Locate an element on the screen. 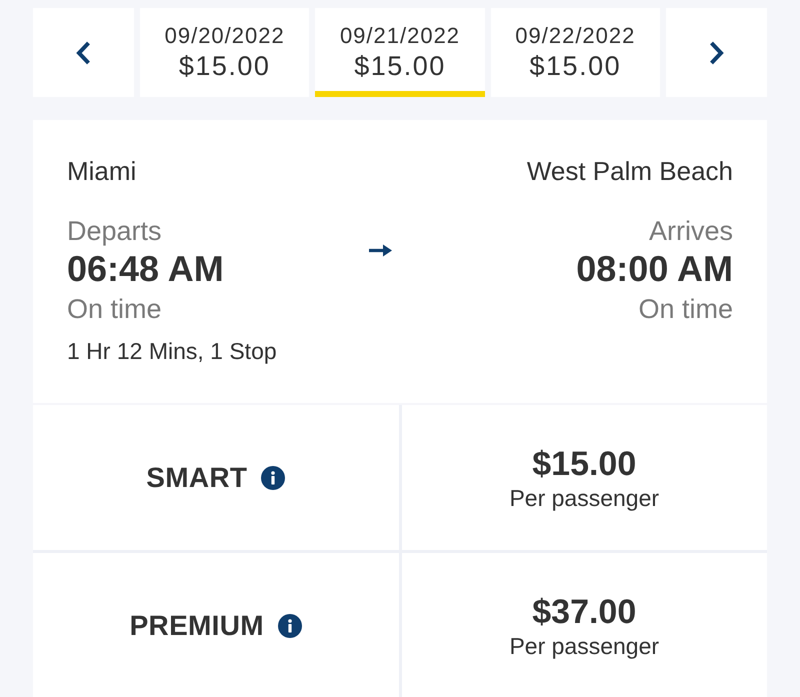  fare-class-name: SMART is located at coordinates (197, 477).